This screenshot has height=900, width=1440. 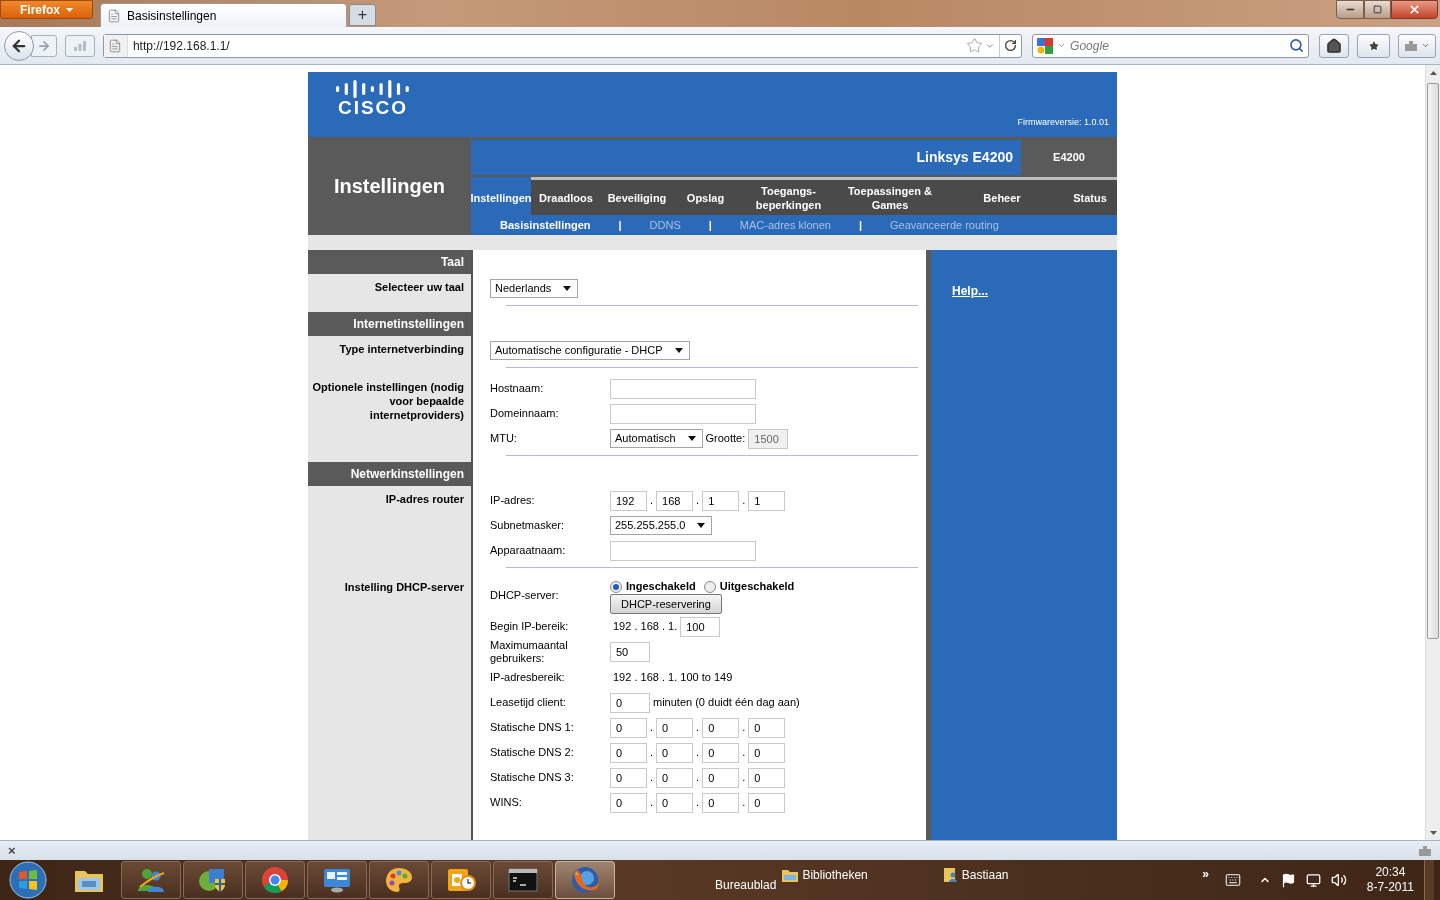 I want to click on search-engine-icon, so click(x=1045, y=45).